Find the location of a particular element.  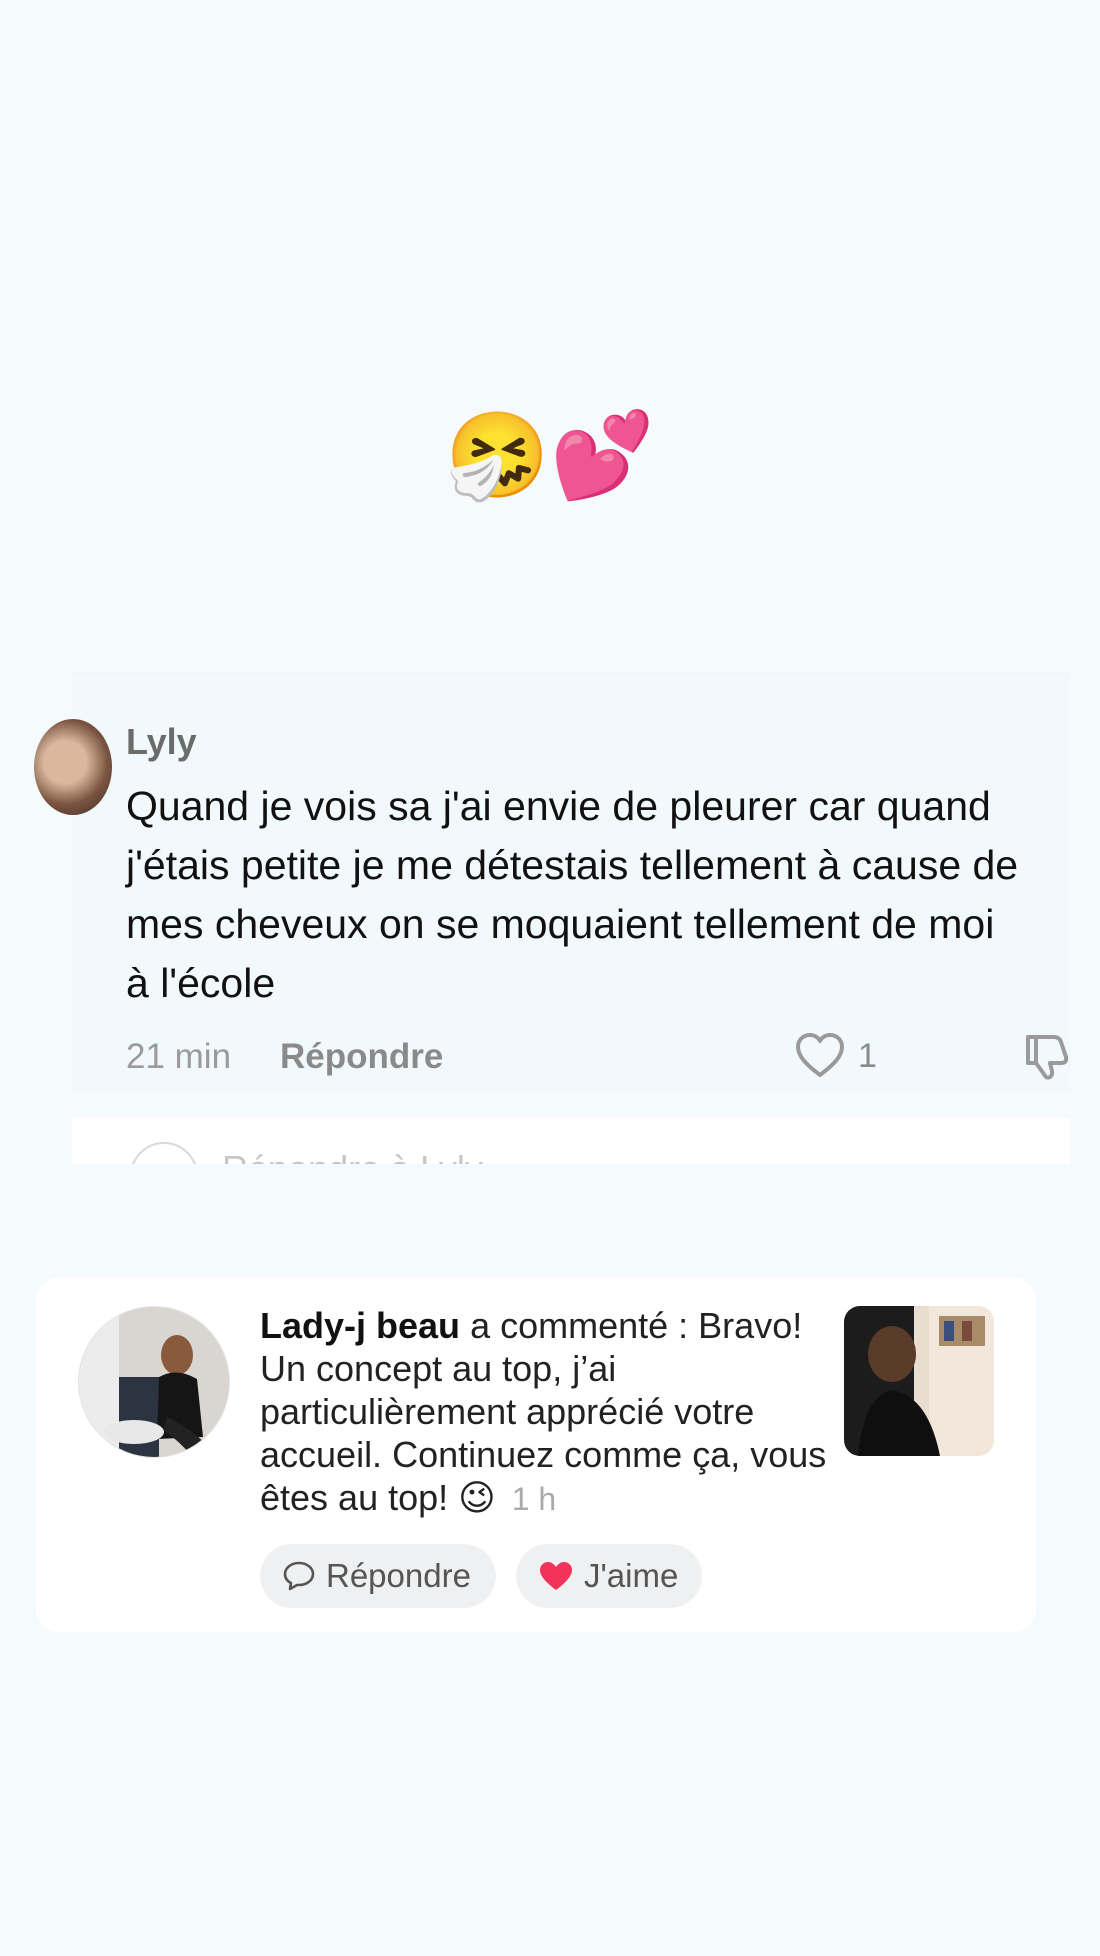

thumbs-down-icon is located at coordinates (1047, 1057).